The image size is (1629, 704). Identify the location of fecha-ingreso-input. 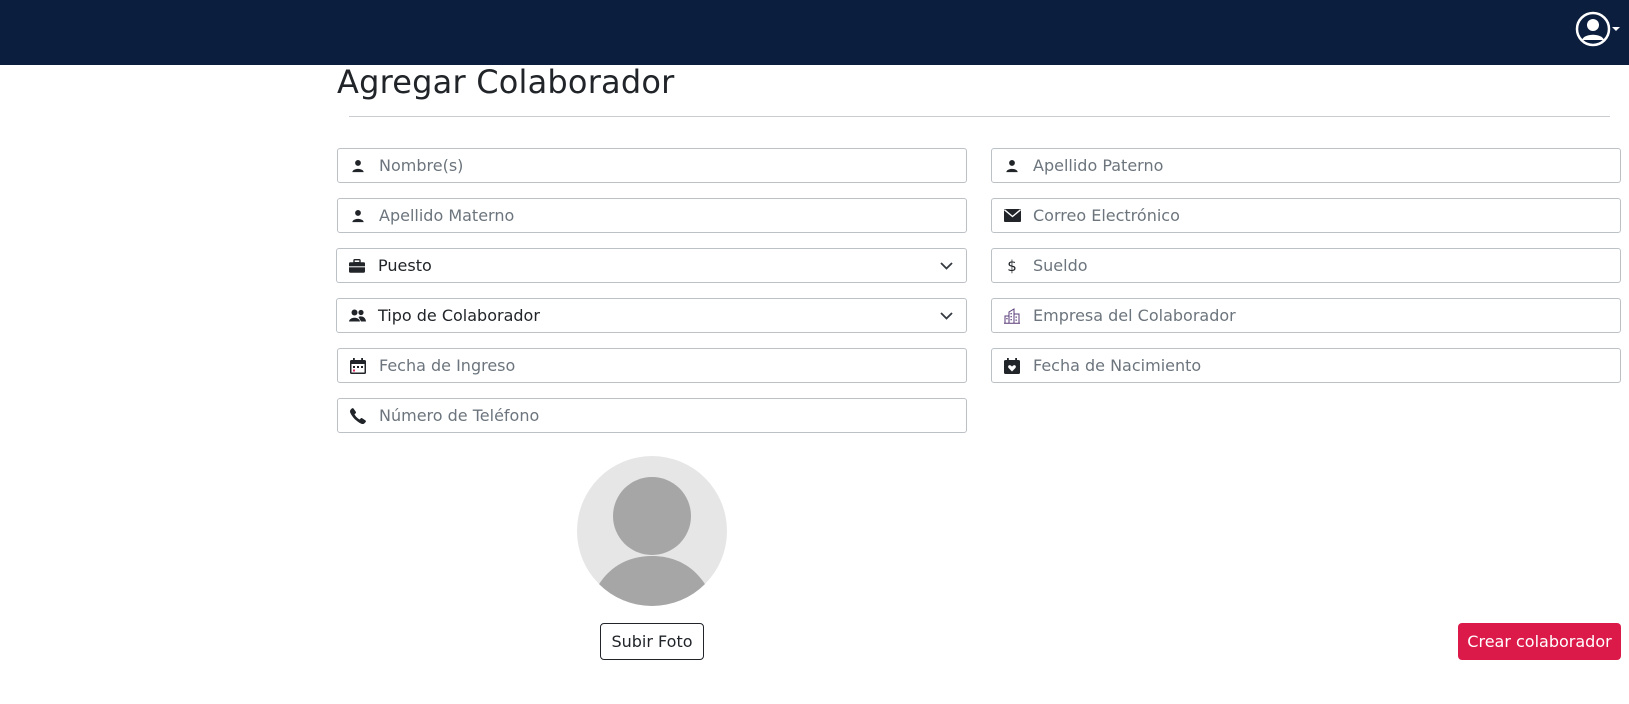
(672, 365).